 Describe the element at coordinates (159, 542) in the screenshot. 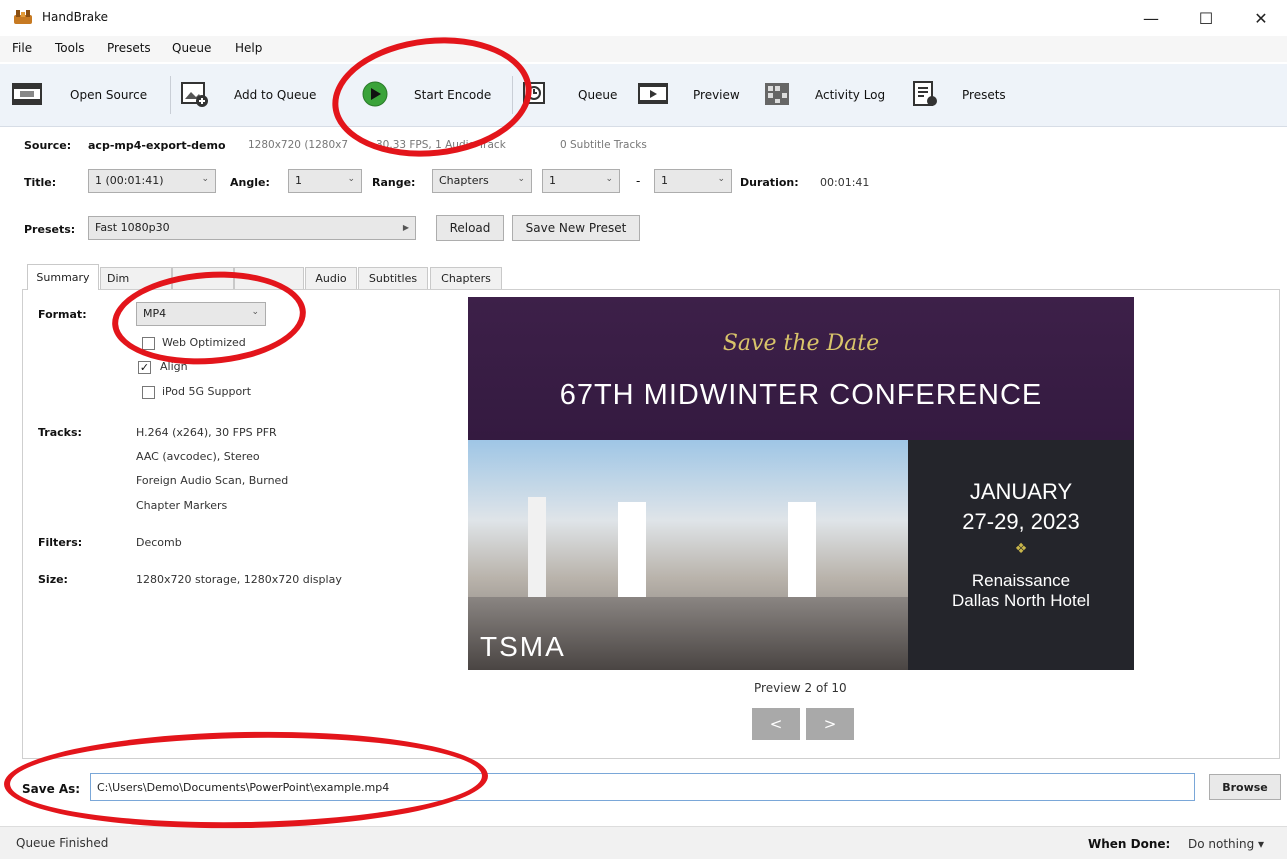

I see `filters-value: Decomb` at that location.